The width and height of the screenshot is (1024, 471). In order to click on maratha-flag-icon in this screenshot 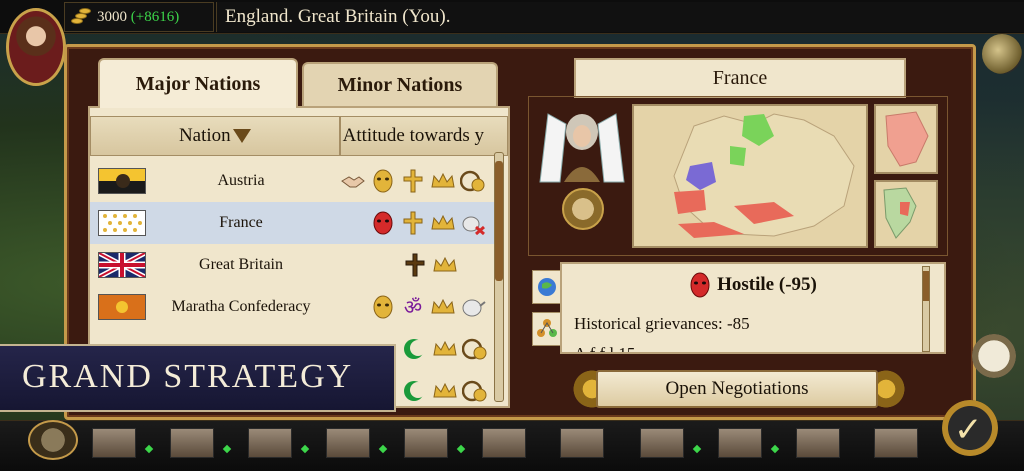, I will do `click(122, 307)`.